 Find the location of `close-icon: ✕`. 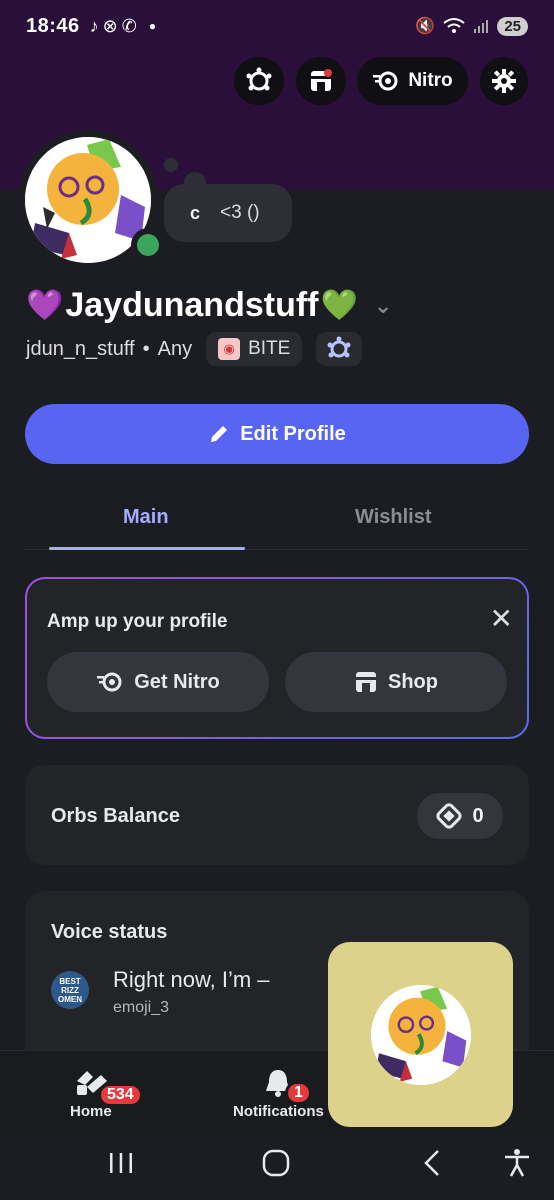

close-icon: ✕ is located at coordinates (501, 619).